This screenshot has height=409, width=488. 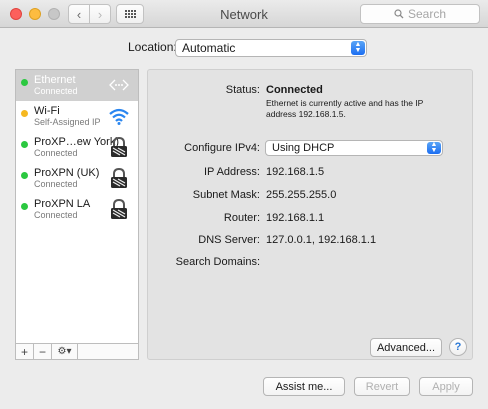 I want to click on ip-address-value: 192.168.1.5, so click(x=295, y=172).